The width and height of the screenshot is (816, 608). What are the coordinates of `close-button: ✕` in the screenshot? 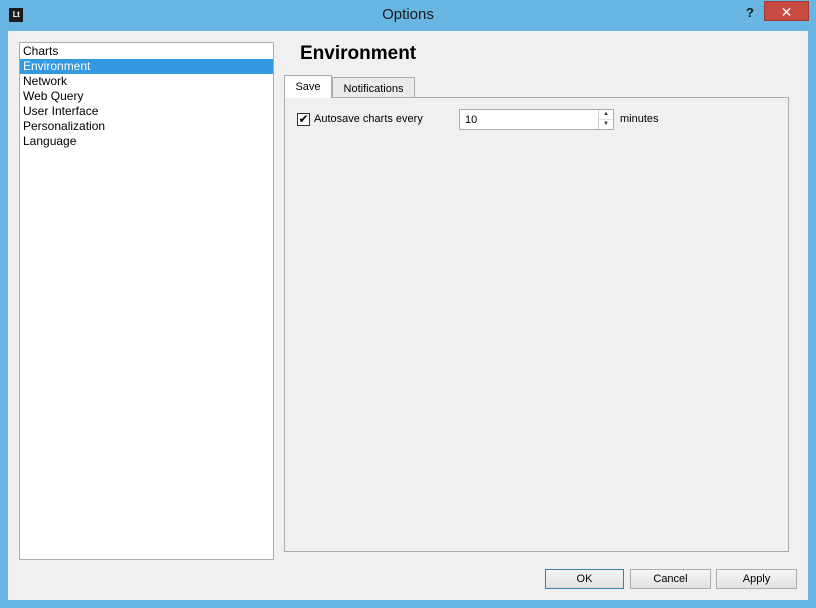 It's located at (786, 11).